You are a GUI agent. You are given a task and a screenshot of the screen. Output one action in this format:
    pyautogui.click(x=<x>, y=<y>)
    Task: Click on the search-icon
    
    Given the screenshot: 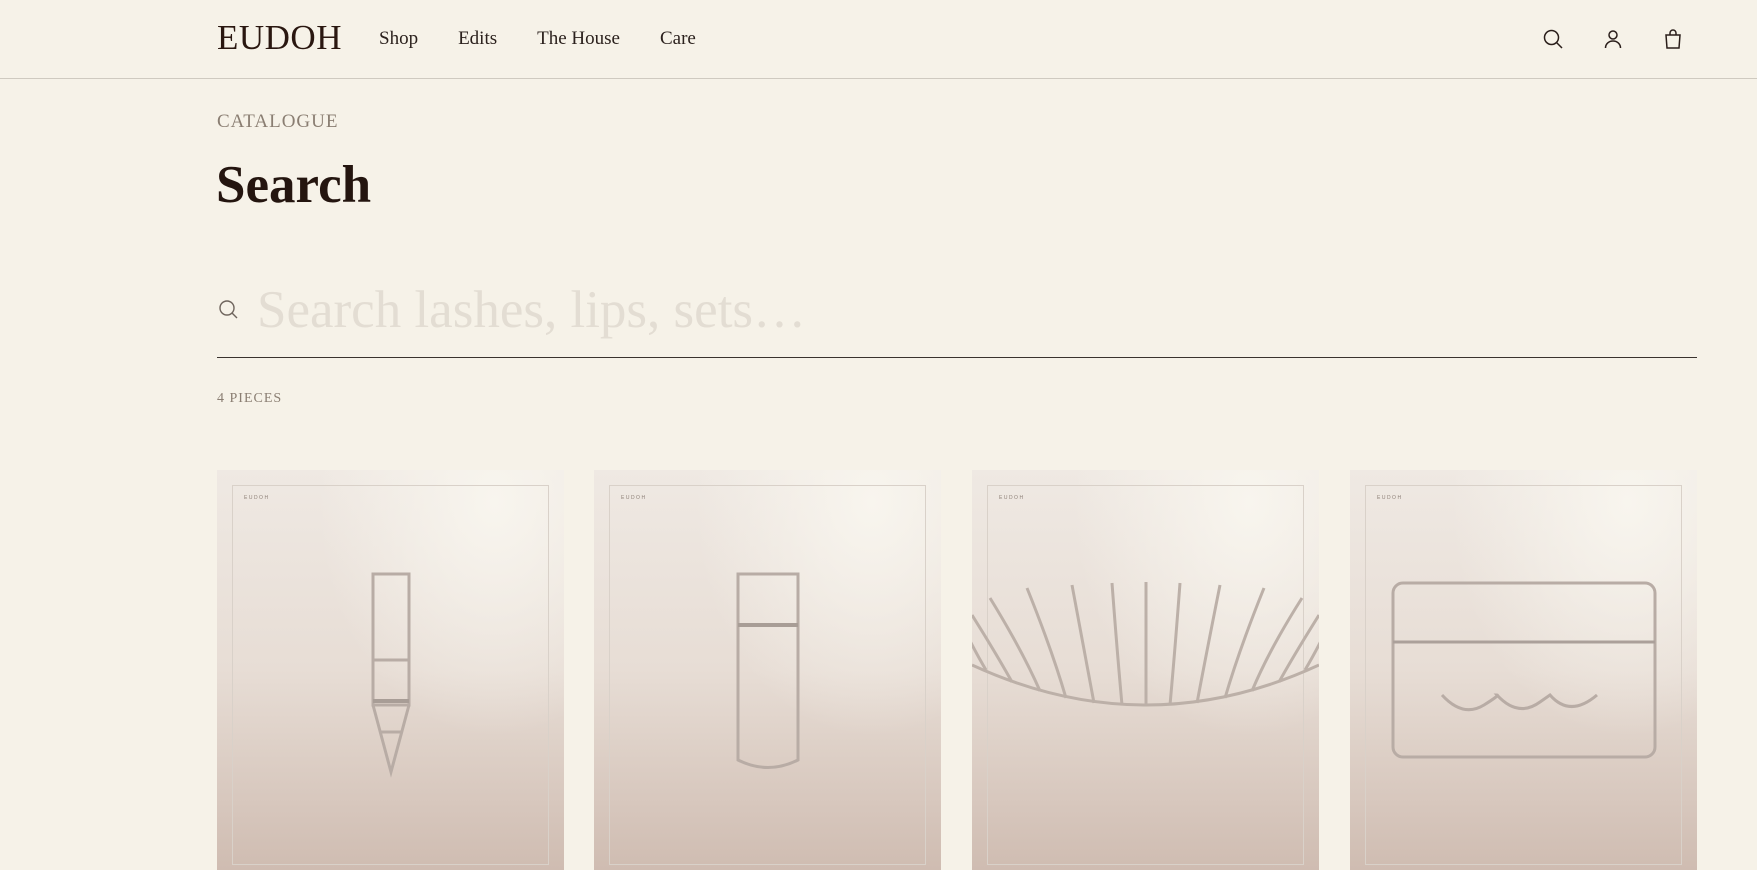 What is the action you would take?
    pyautogui.click(x=1553, y=39)
    